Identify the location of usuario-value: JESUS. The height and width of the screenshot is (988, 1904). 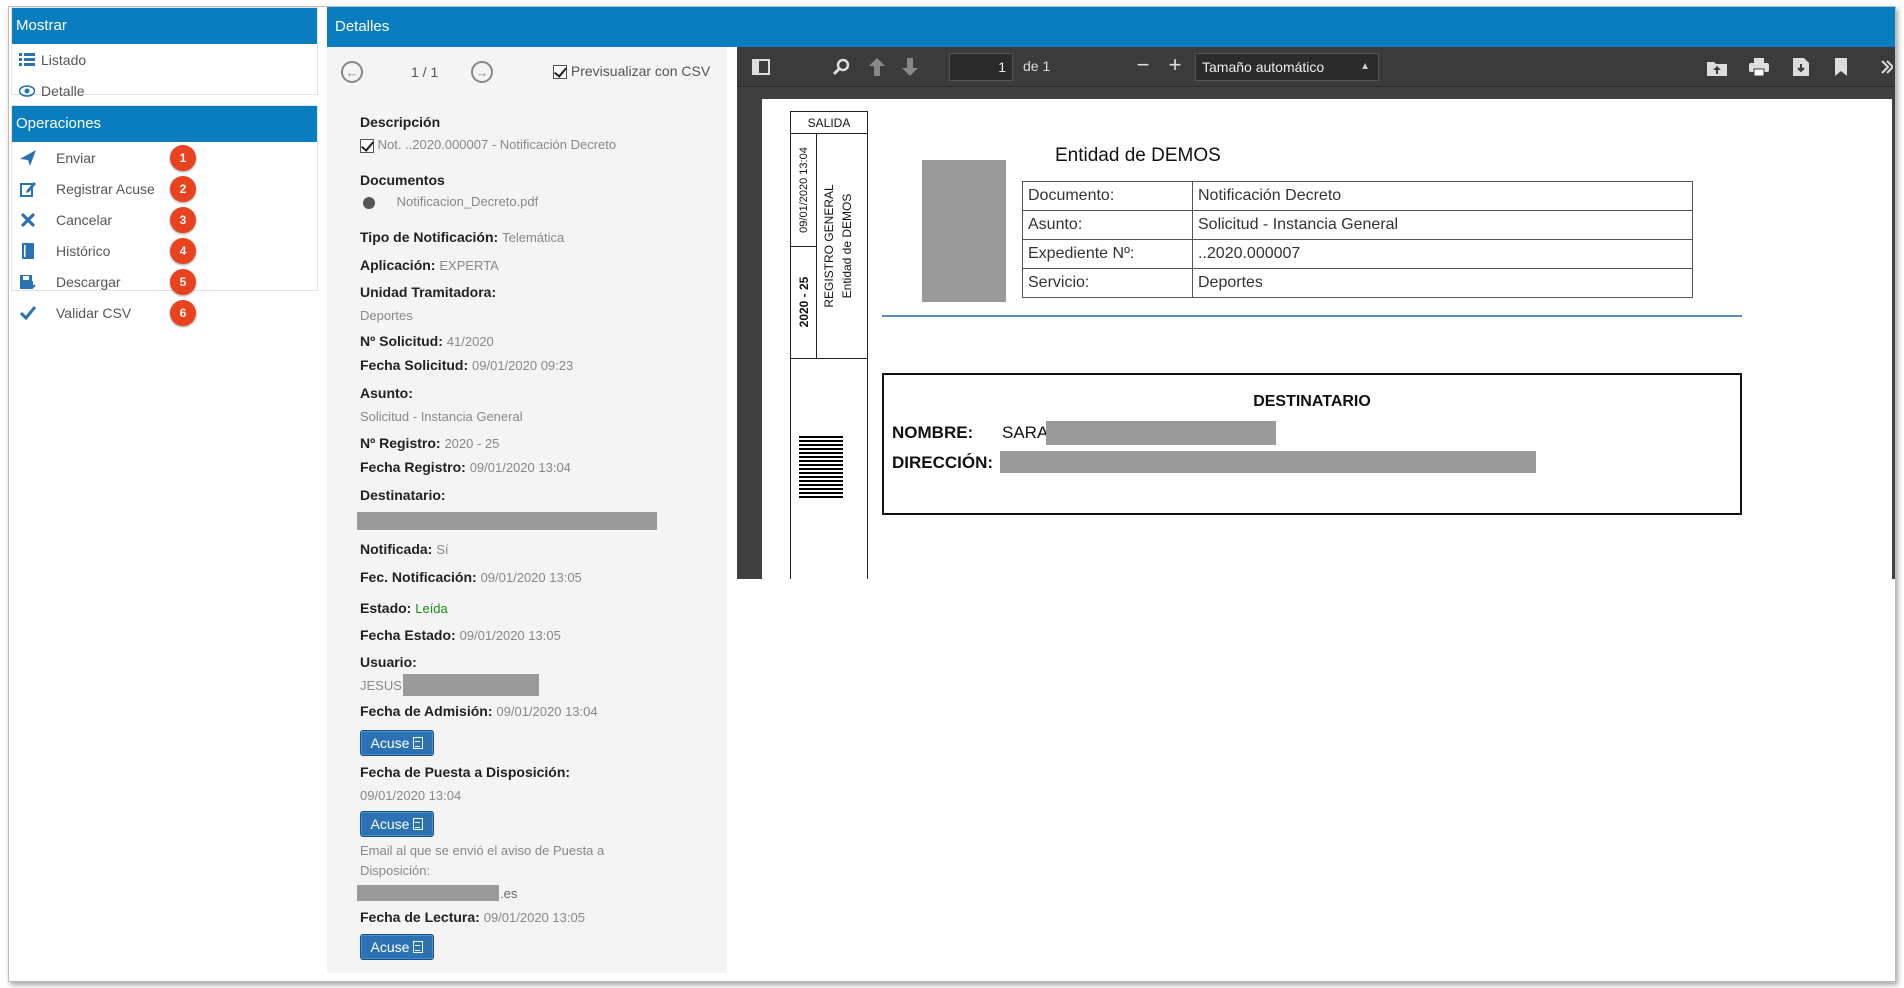
(381, 685).